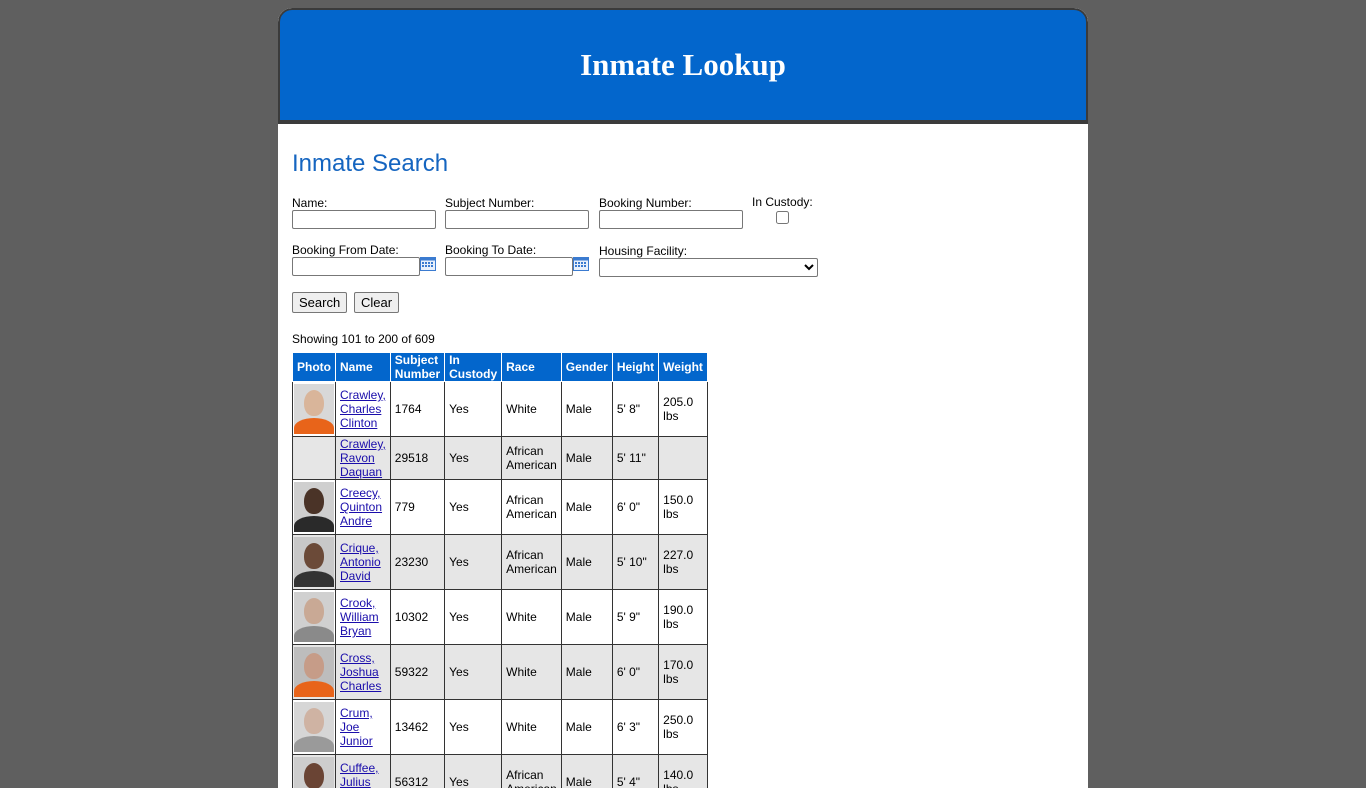 This screenshot has width=1366, height=788. Describe the element at coordinates (683, 367) in the screenshot. I see `column-header: Weight` at that location.